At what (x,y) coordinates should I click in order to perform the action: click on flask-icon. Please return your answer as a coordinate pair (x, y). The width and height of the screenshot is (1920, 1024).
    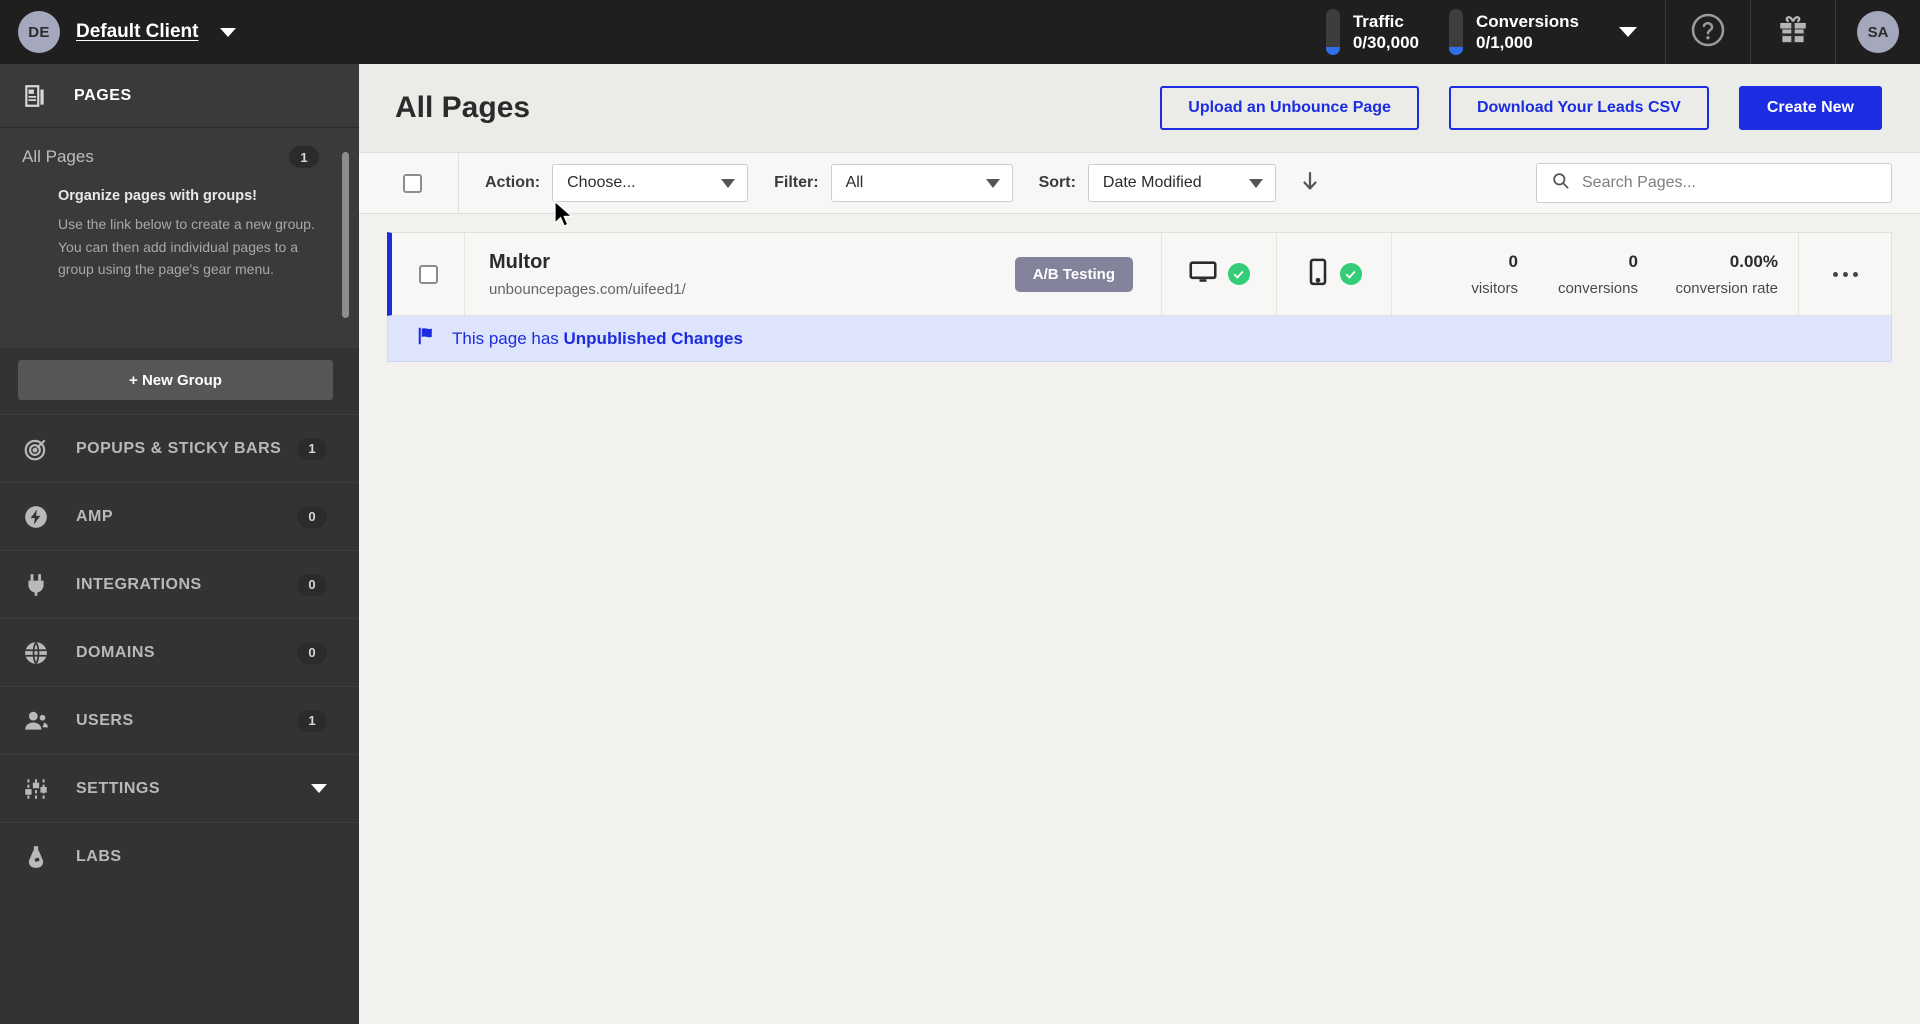
    Looking at the image, I should click on (36, 857).